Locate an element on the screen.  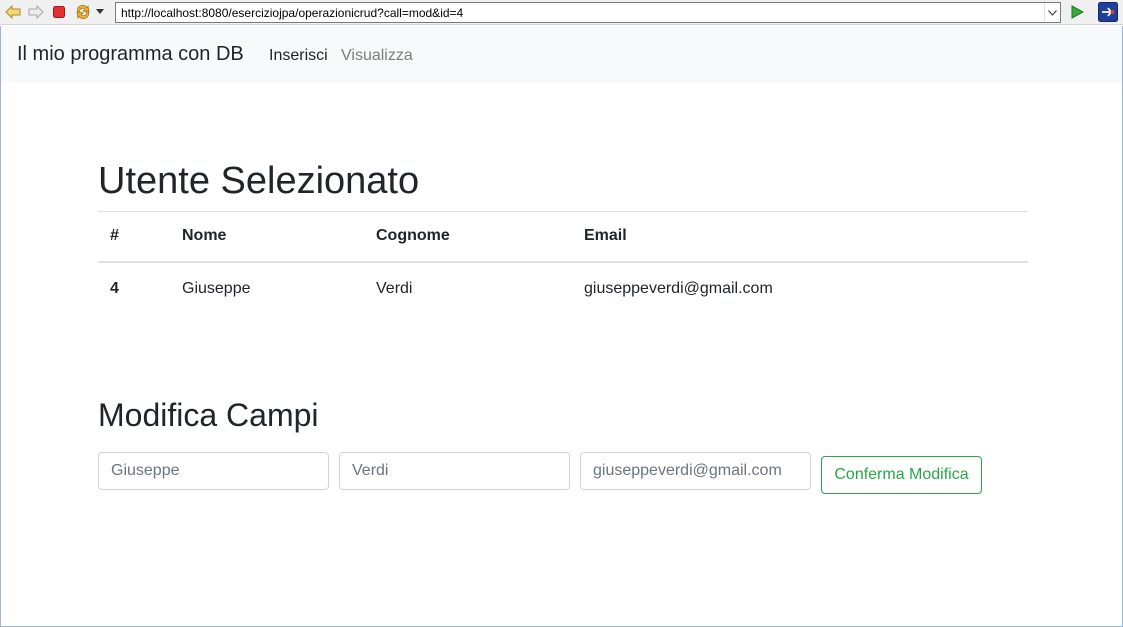
cell-nome: Giuseppe is located at coordinates (216, 288).